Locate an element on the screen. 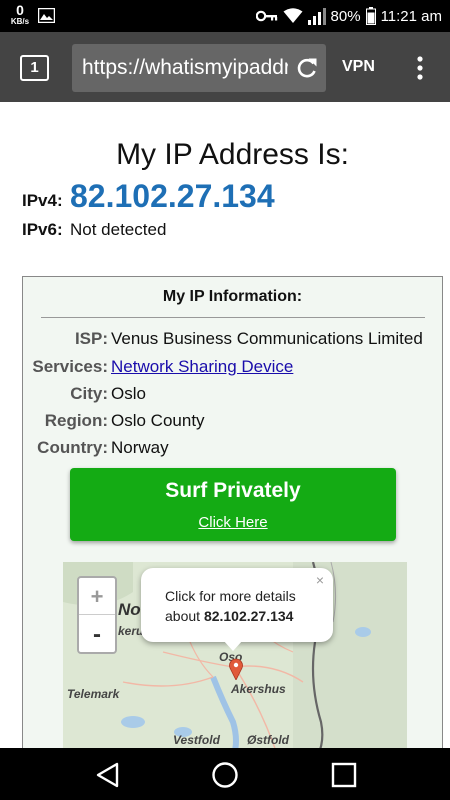 The height and width of the screenshot is (800, 450). surf-privately-label: Surf Privately is located at coordinates (233, 490).